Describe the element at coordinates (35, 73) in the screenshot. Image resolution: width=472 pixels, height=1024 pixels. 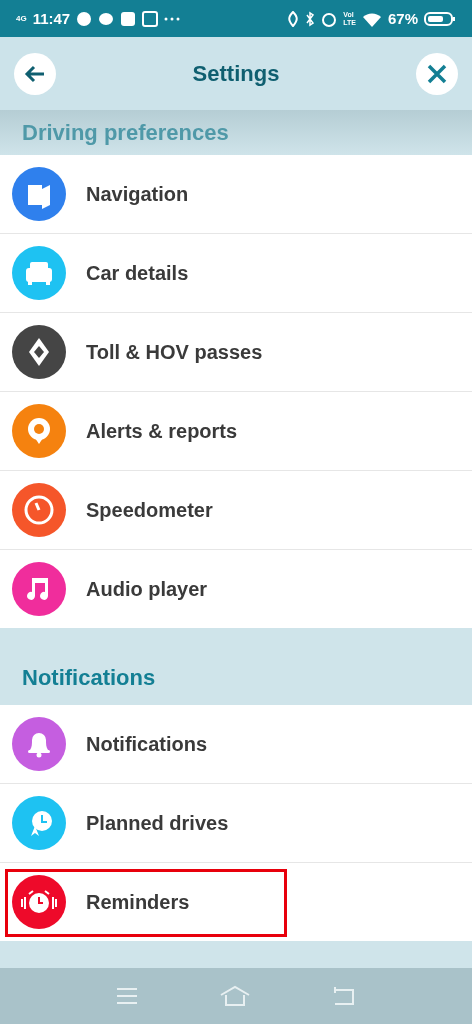
I see `back-button` at that location.